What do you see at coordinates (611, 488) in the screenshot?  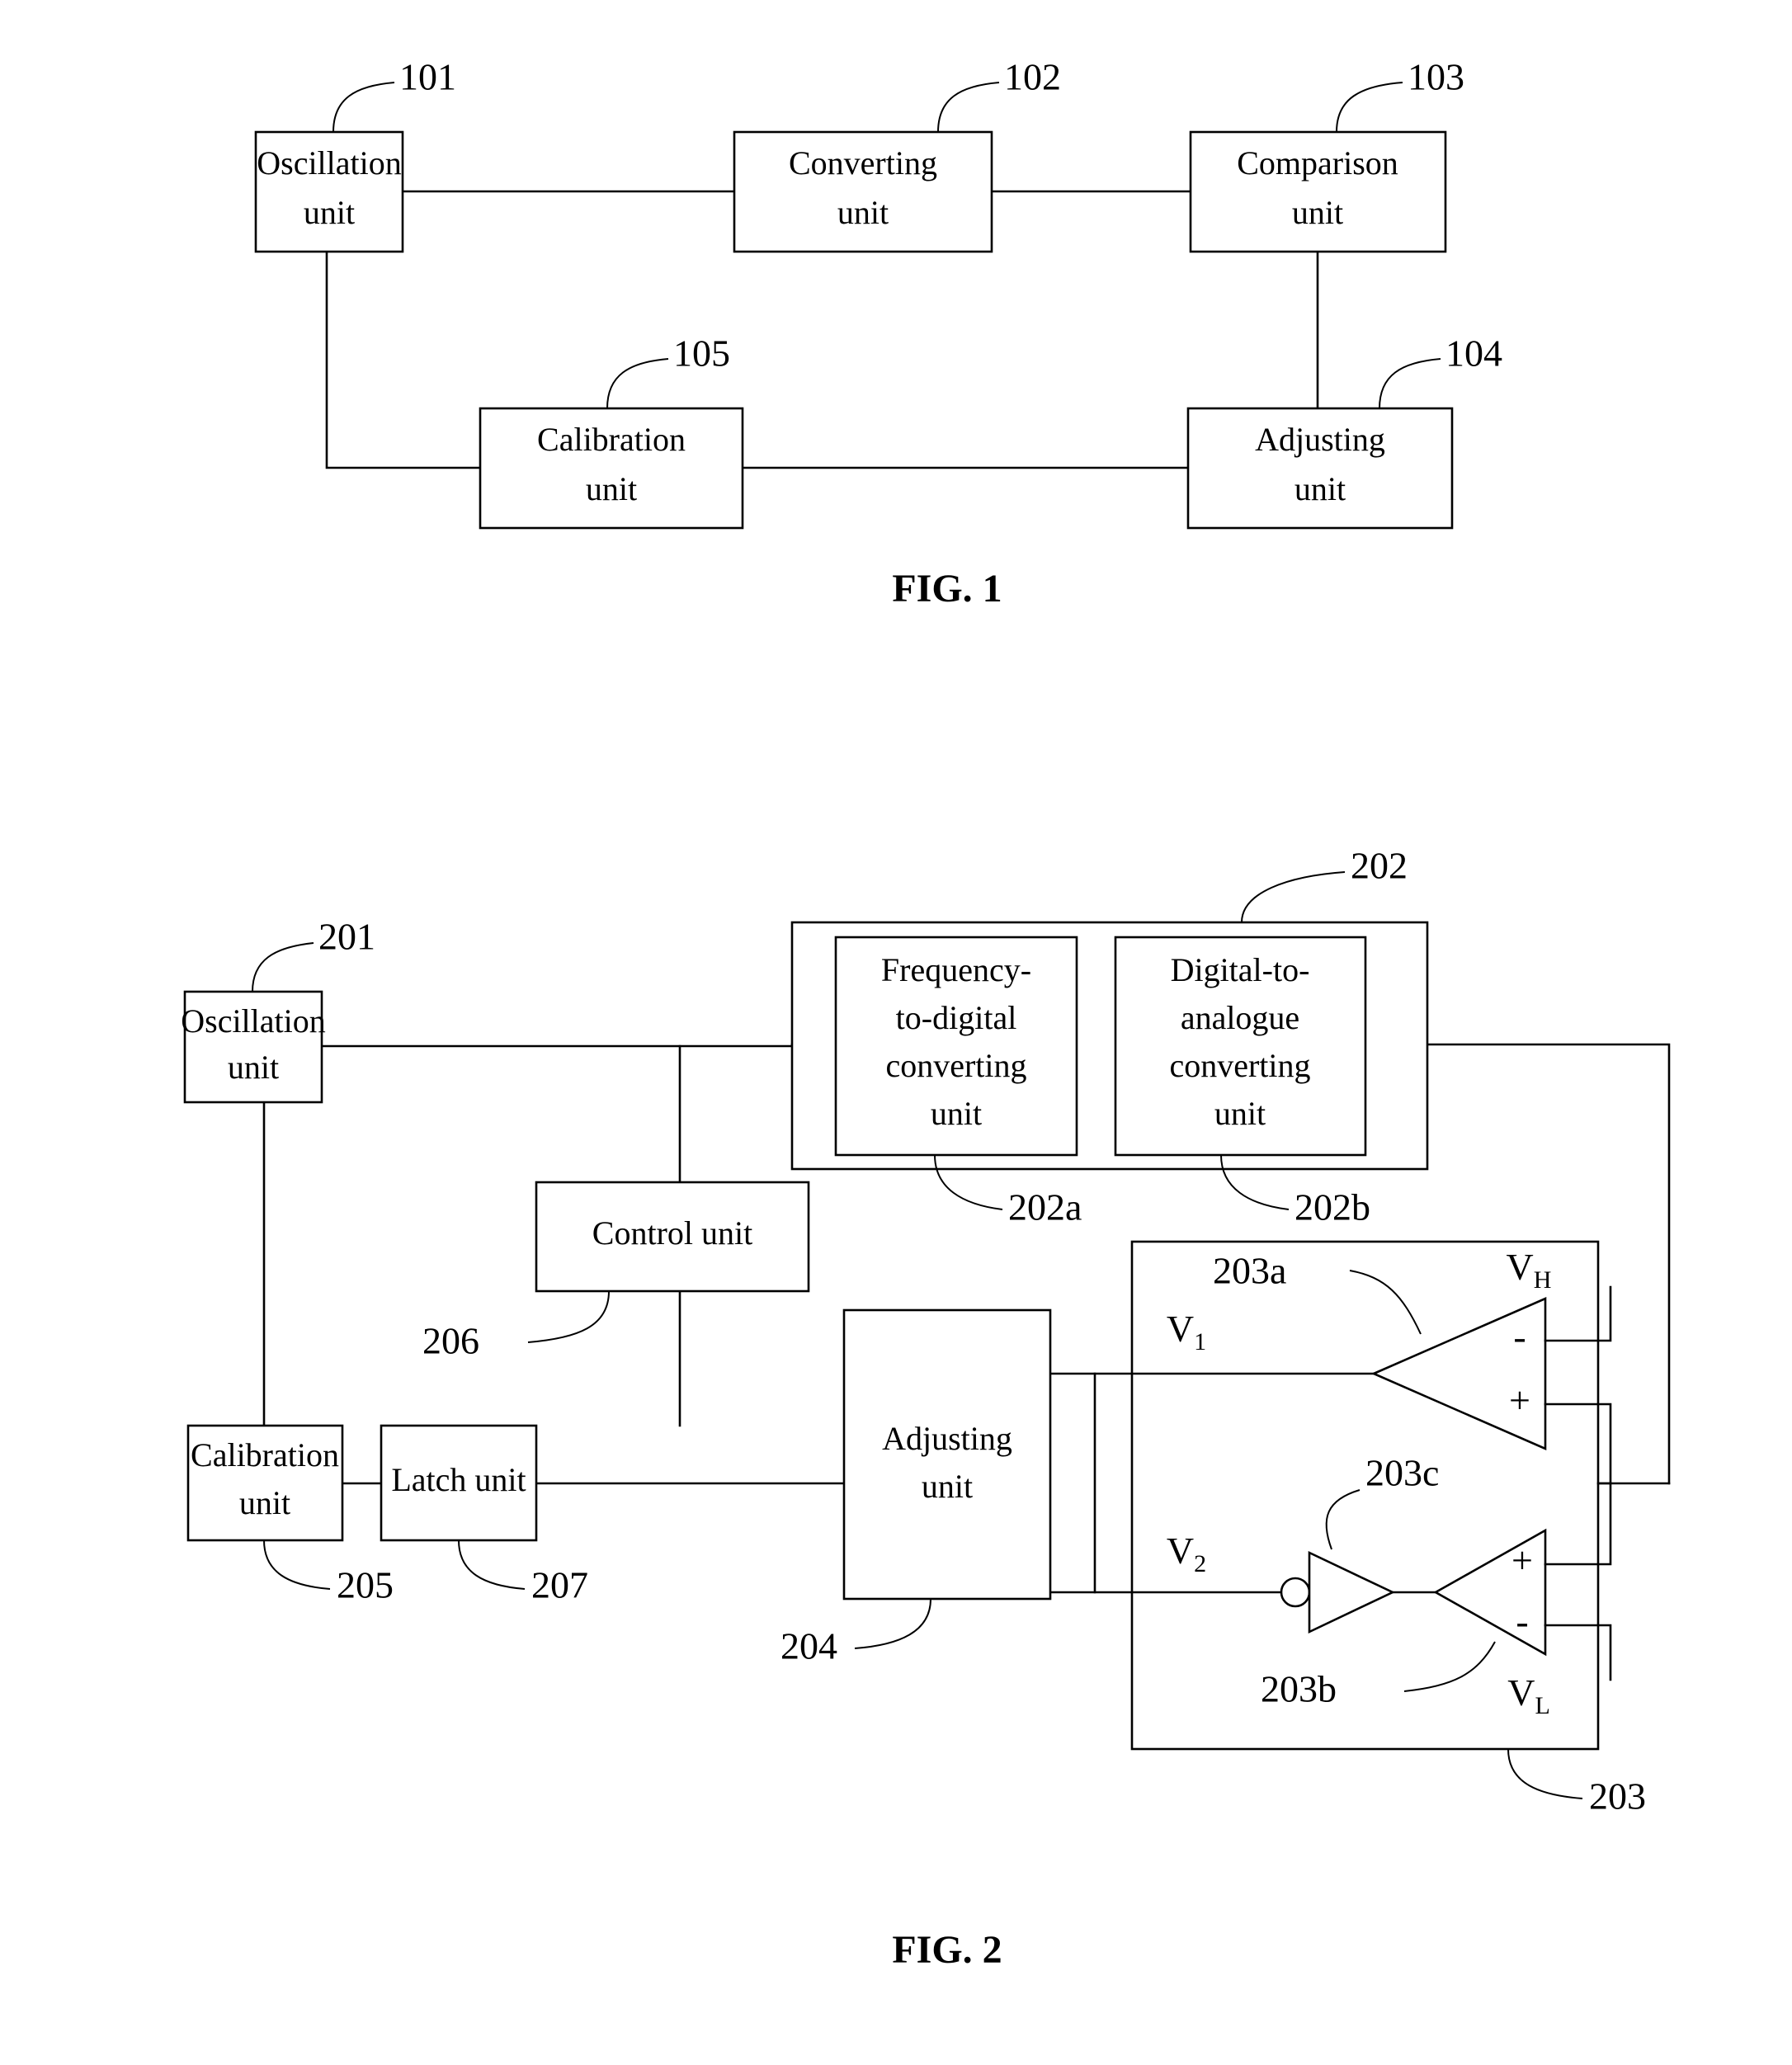 I see `fig1-calibration-label-line2: unit` at bounding box center [611, 488].